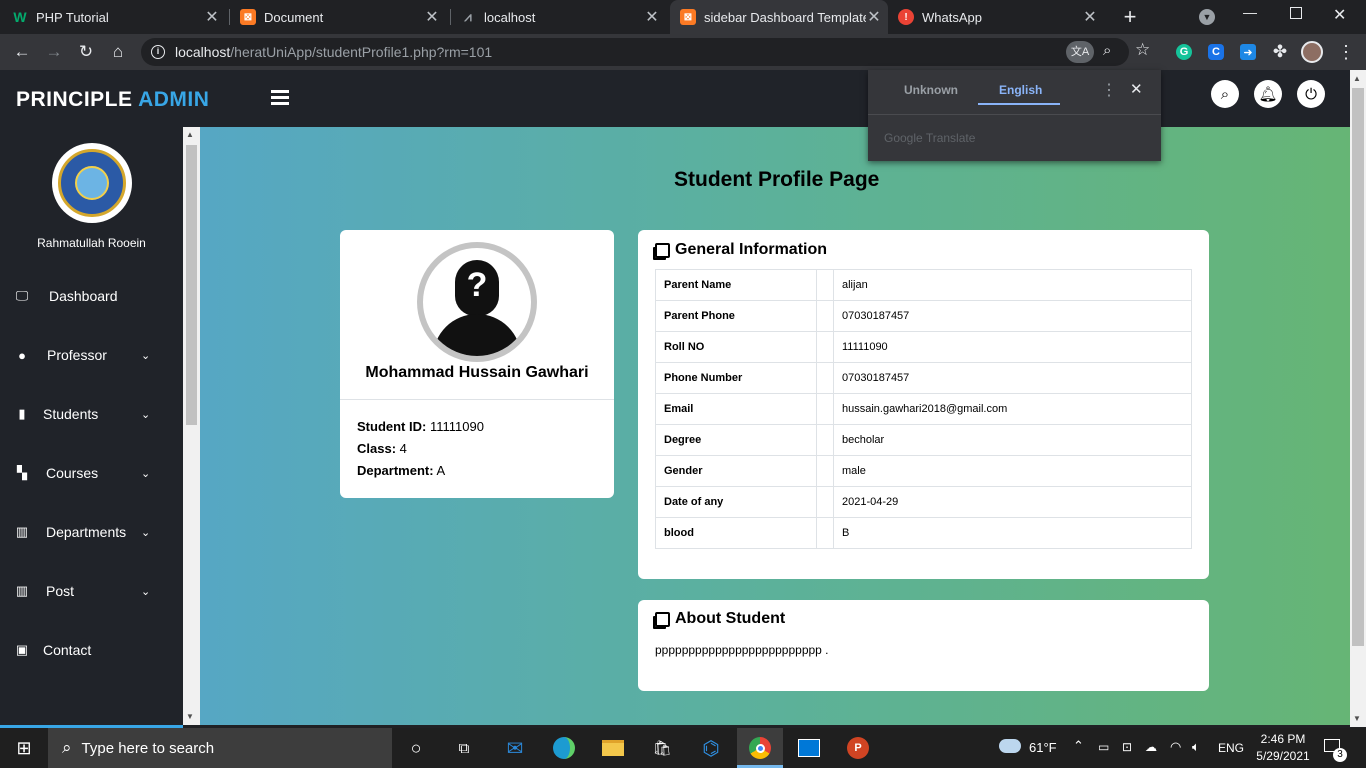 The width and height of the screenshot is (1366, 768). Describe the element at coordinates (1283, 756) in the screenshot. I see `clock-date: 5/29/2021` at that location.